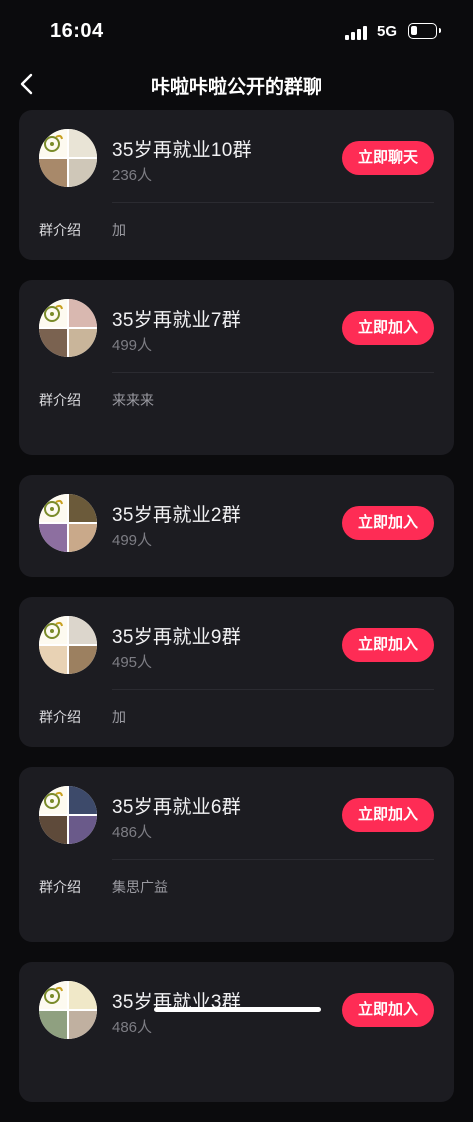  Describe the element at coordinates (237, 1009) in the screenshot. I see `home-indicator` at that location.